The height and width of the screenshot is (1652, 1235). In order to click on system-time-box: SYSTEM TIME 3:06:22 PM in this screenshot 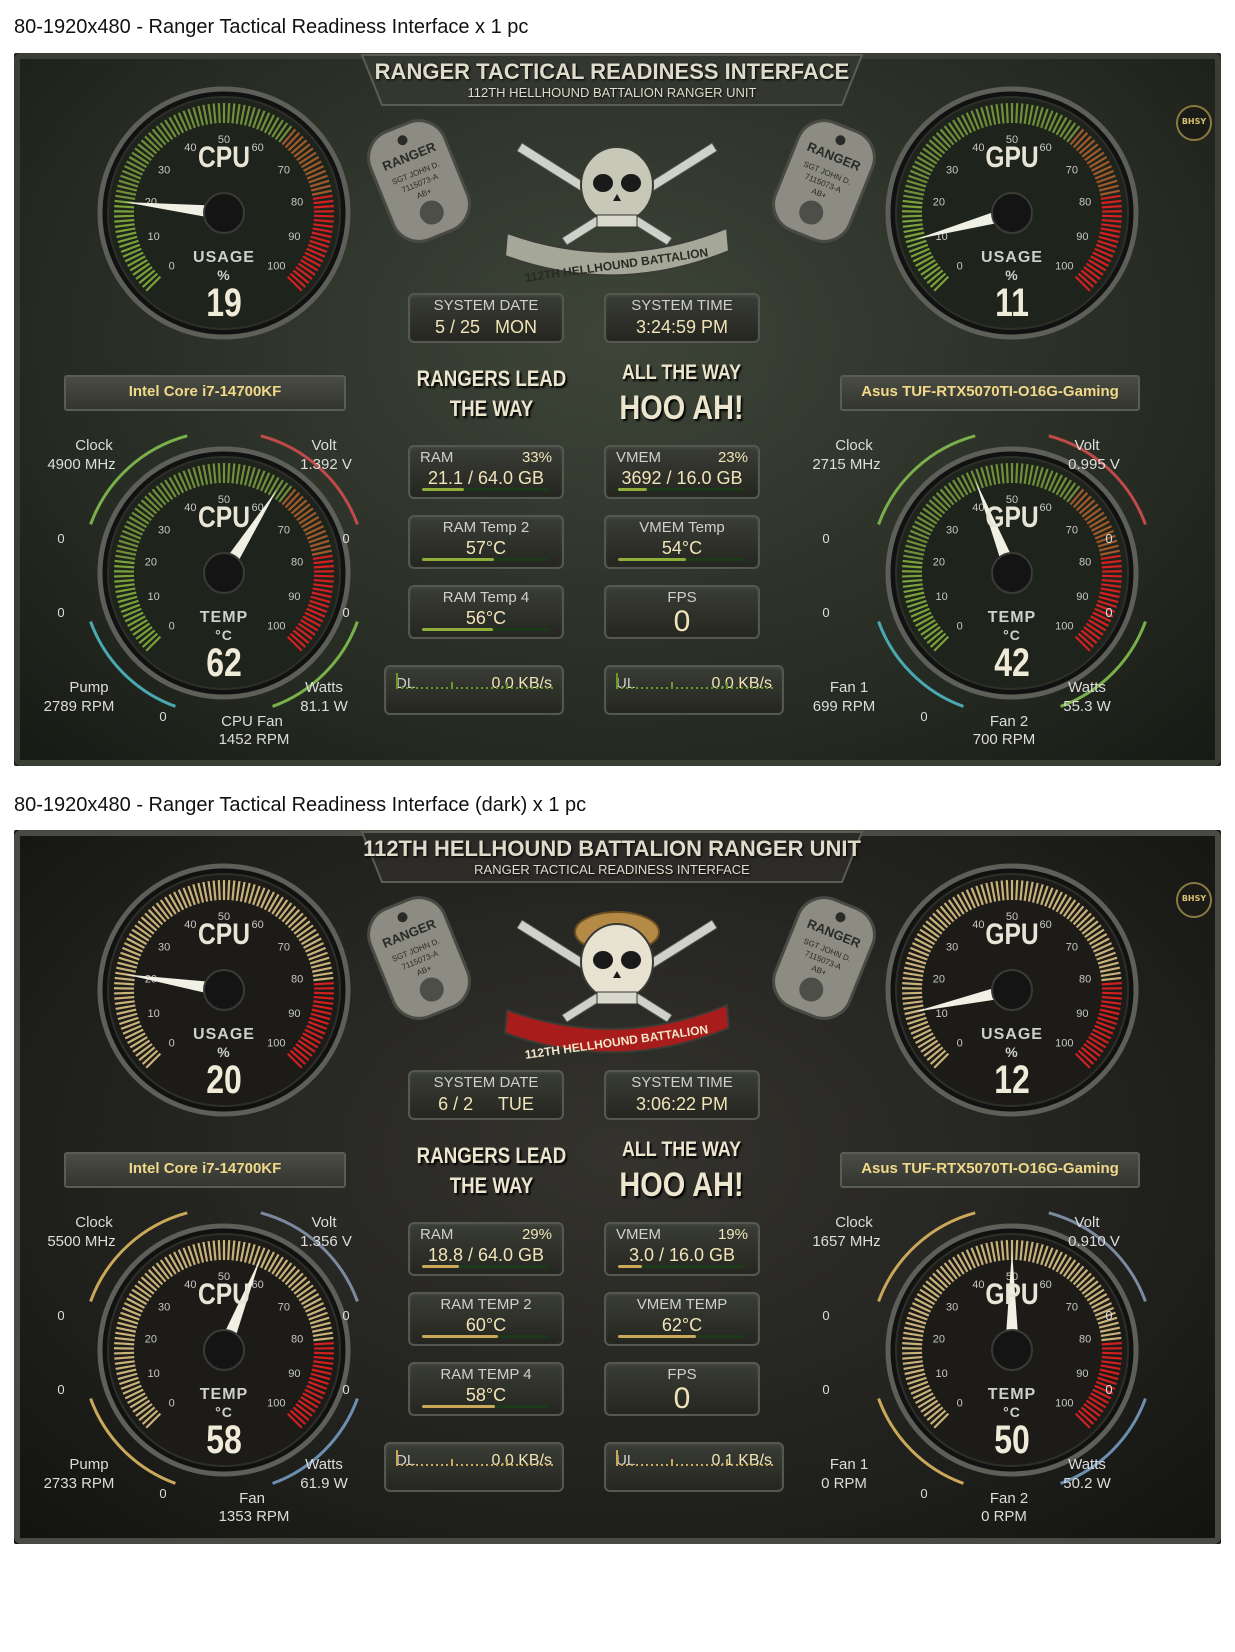, I will do `click(682, 1095)`.